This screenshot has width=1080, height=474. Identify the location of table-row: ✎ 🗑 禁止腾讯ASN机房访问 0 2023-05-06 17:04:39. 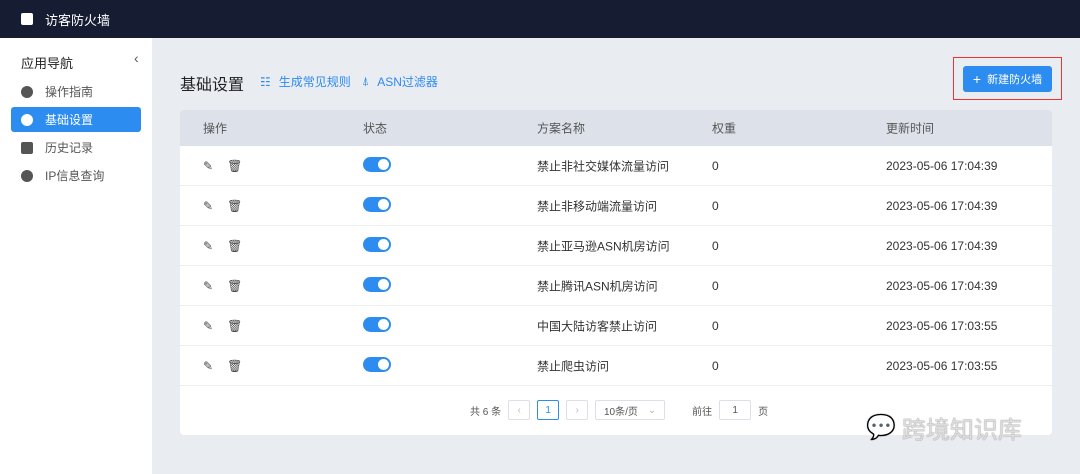
(616, 286).